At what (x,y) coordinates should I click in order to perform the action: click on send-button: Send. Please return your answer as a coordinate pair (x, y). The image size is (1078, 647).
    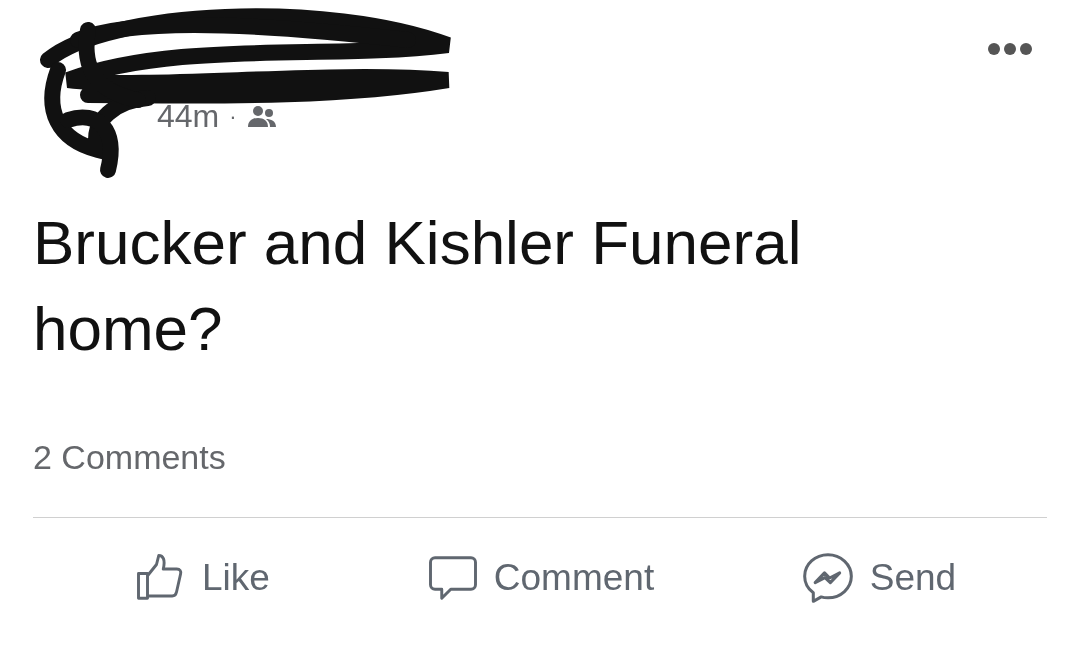
    Looking at the image, I should click on (878, 578).